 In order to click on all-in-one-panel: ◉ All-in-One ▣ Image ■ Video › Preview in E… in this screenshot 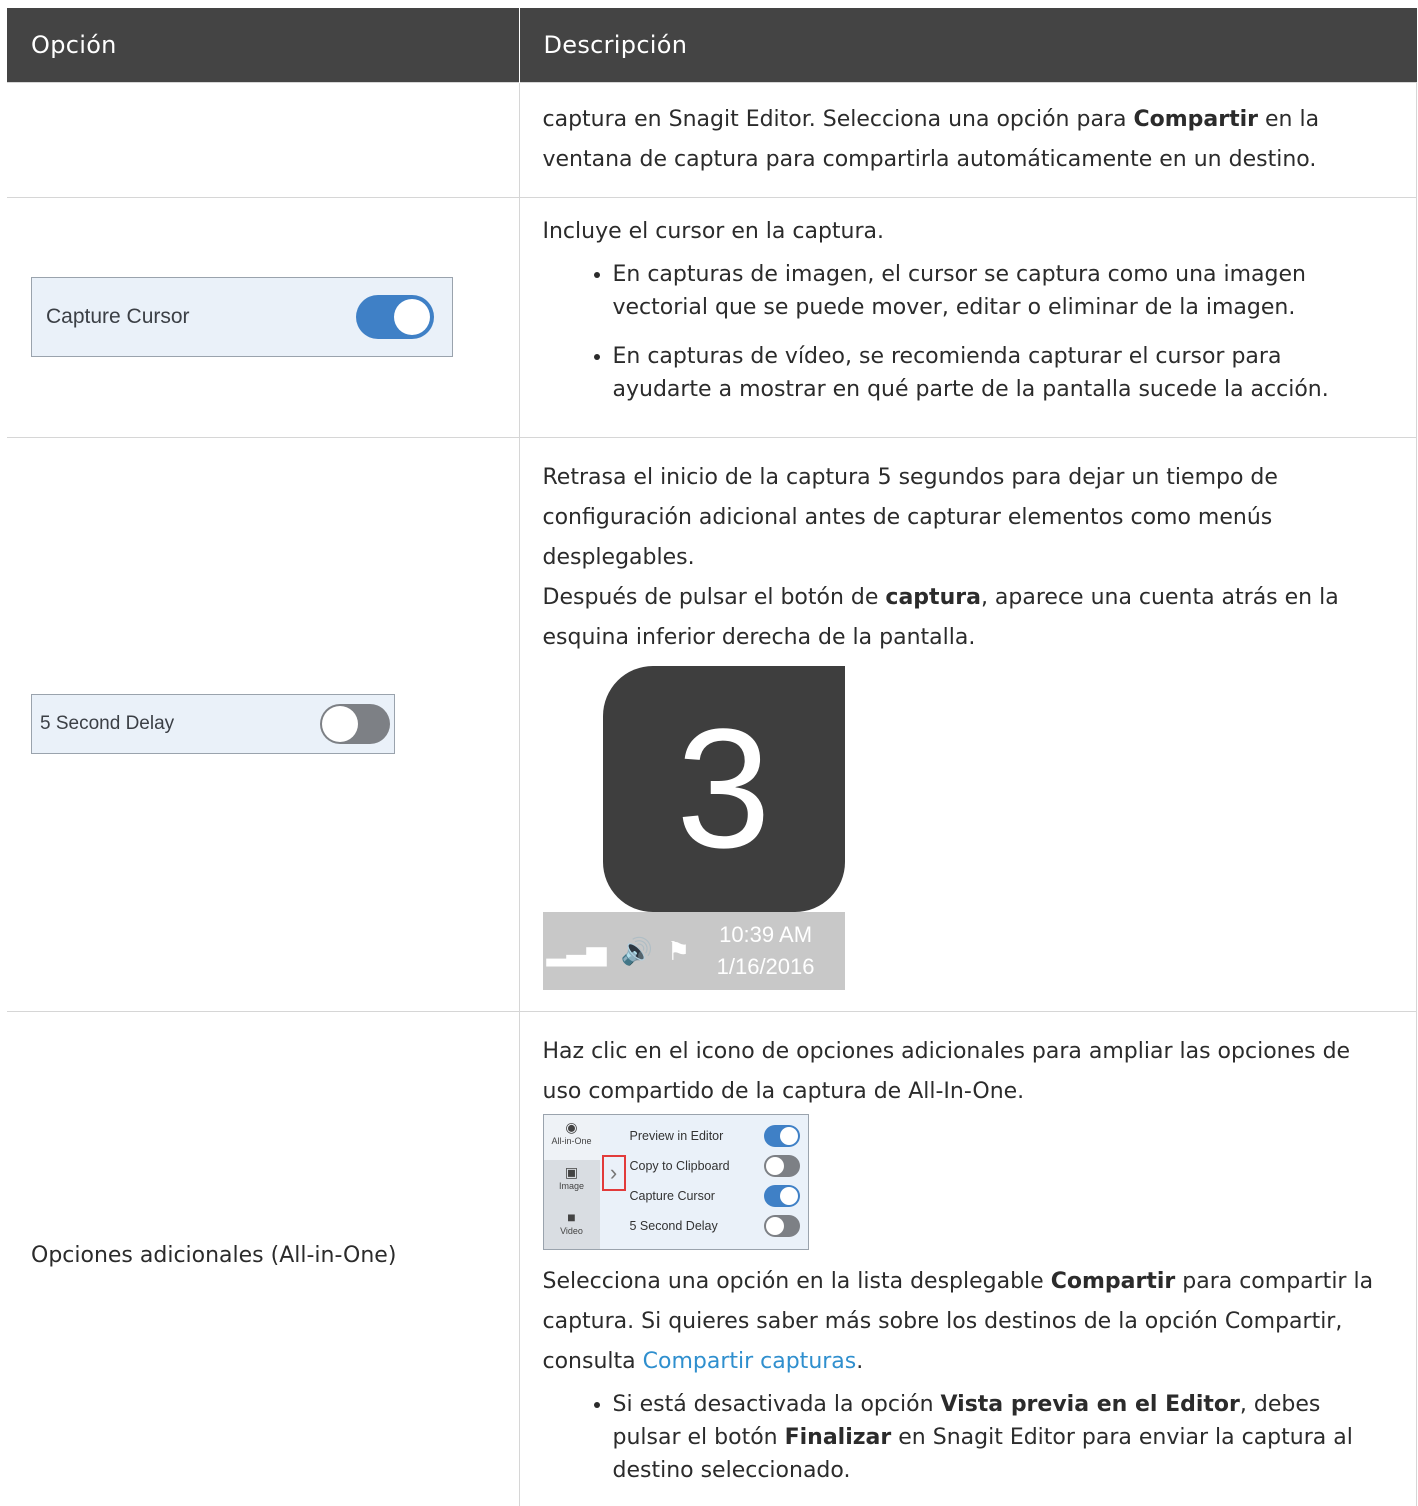, I will do `click(675, 1181)`.